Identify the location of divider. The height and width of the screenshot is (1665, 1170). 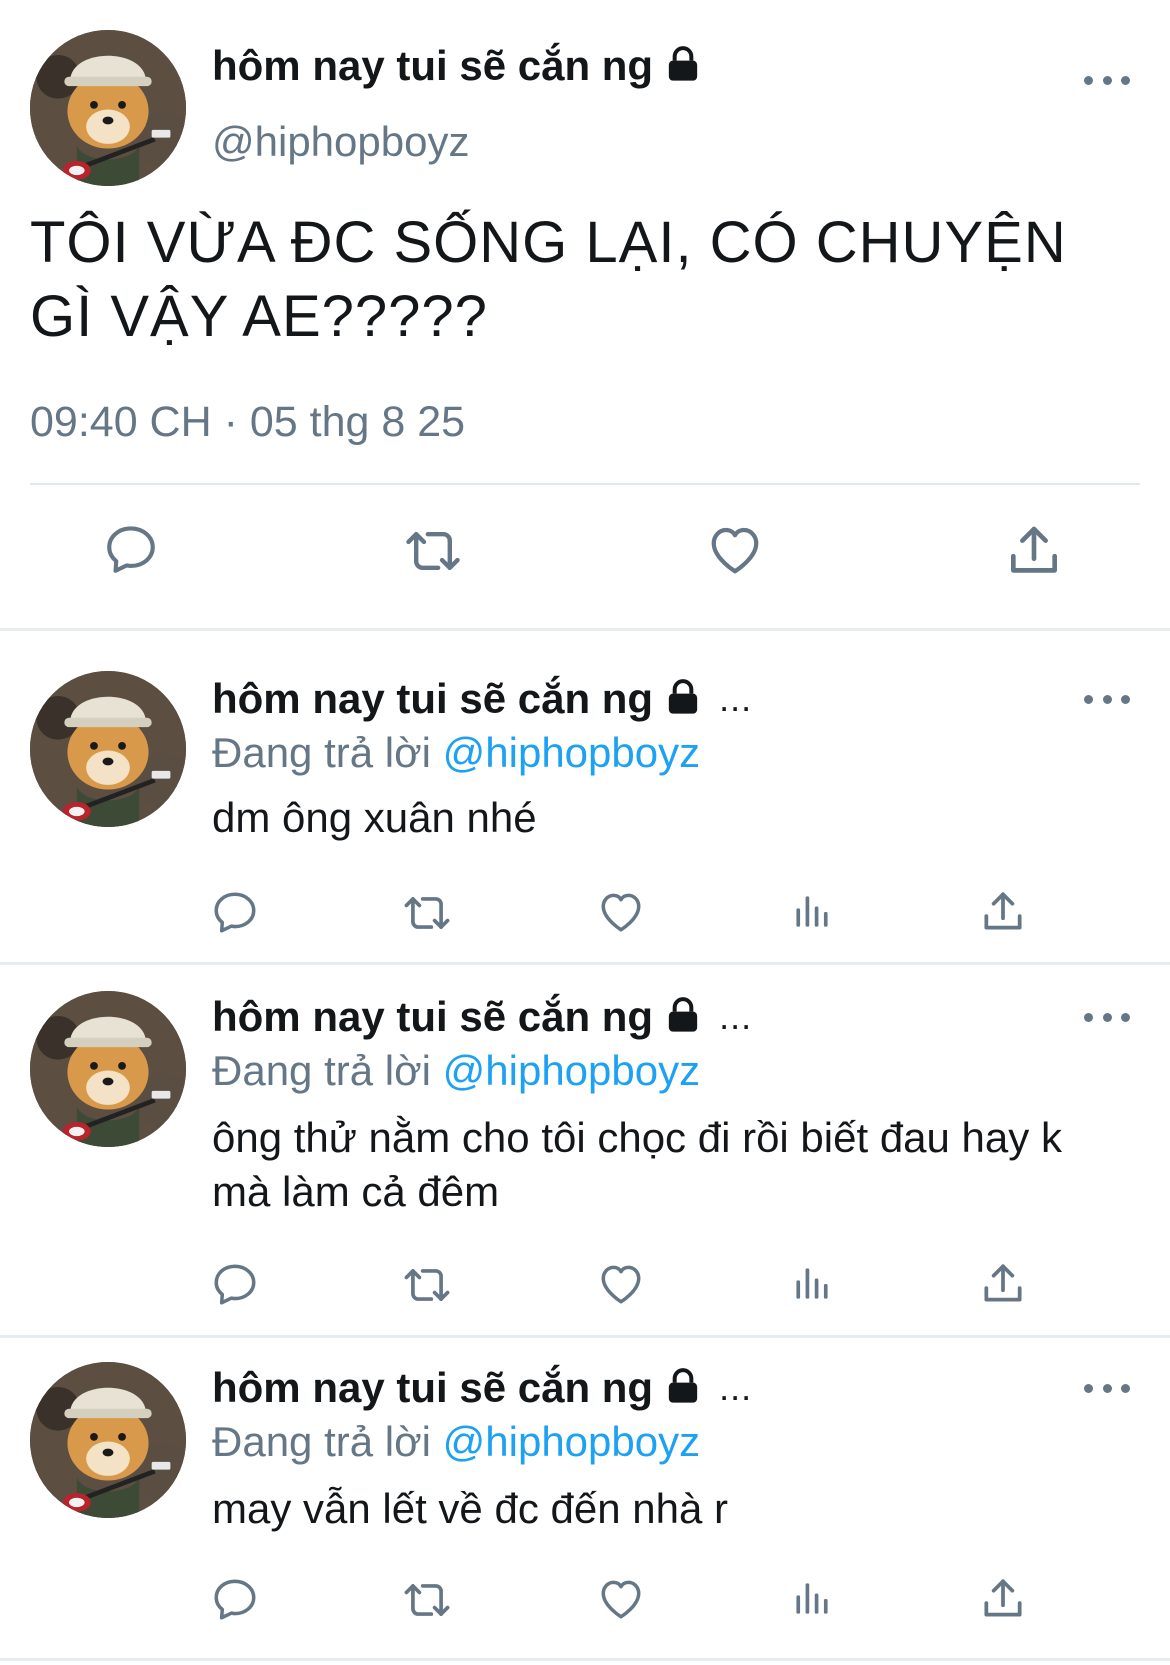
(585, 484).